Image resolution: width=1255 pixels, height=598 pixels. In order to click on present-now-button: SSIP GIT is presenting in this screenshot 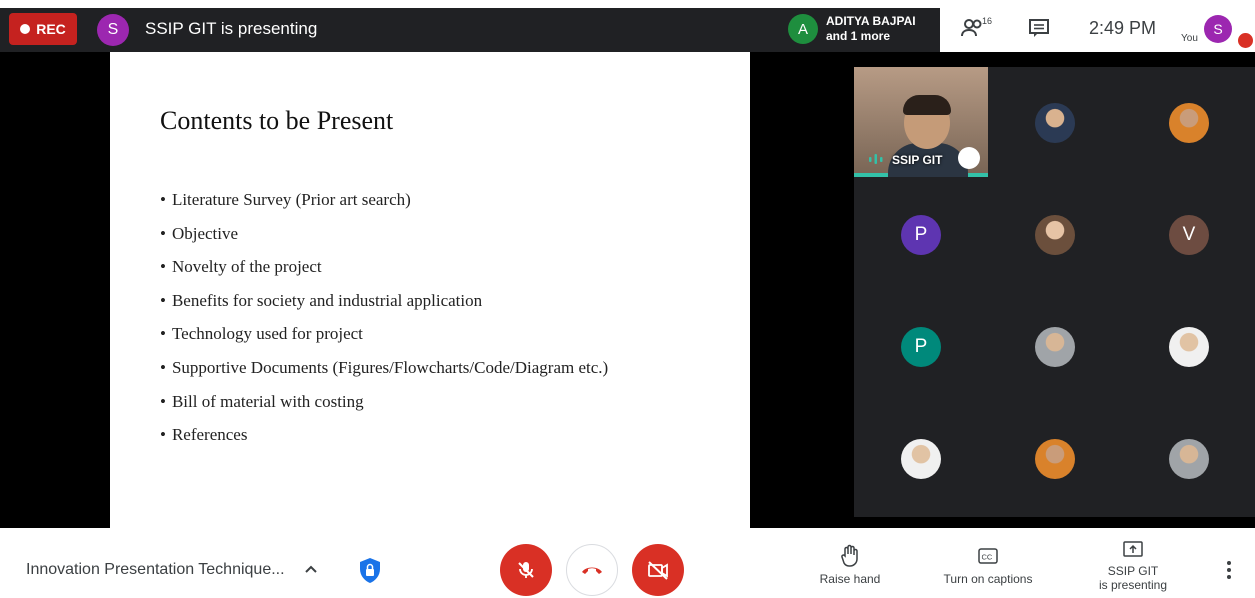, I will do `click(1133, 566)`.